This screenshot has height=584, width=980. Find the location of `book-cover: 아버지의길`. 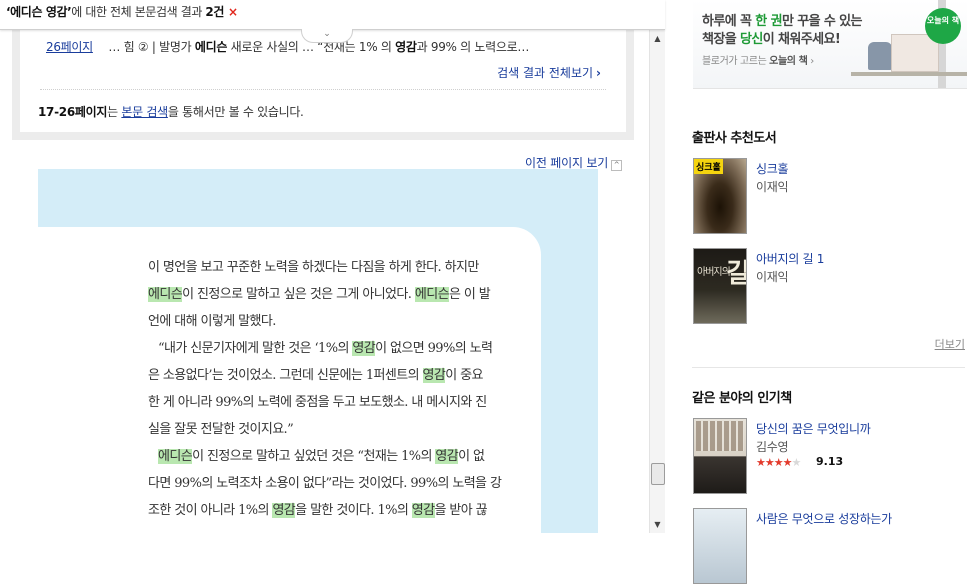

book-cover: 아버지의길 is located at coordinates (720, 286).